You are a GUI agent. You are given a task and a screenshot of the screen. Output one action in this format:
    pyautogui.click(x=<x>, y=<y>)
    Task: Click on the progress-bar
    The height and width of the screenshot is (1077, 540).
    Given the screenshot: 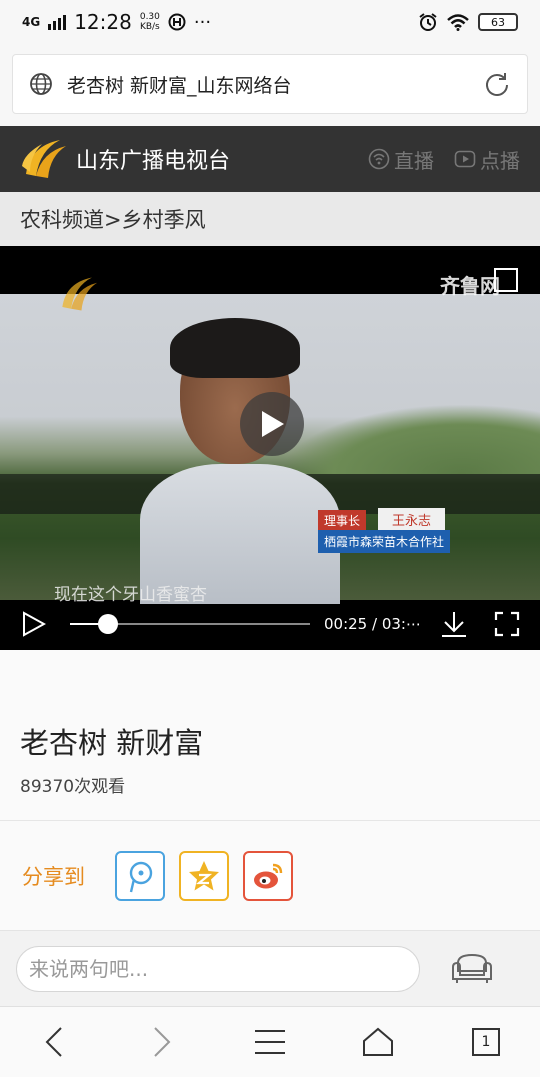 What is the action you would take?
    pyautogui.click(x=190, y=624)
    